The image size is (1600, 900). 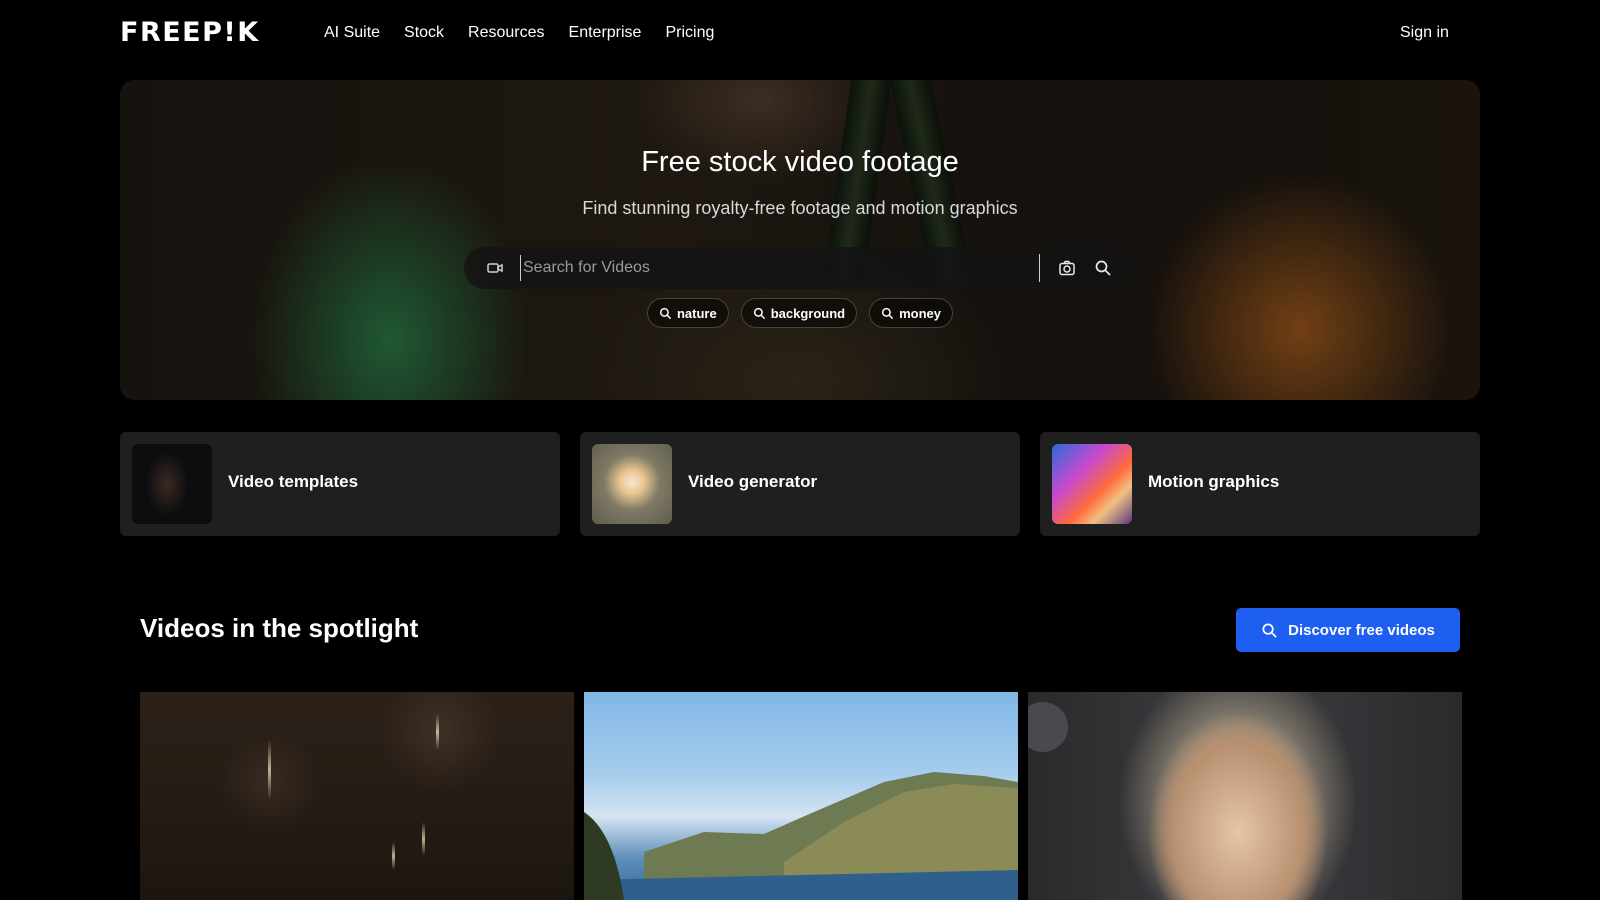 I want to click on video-camera-icon, so click(x=495, y=268).